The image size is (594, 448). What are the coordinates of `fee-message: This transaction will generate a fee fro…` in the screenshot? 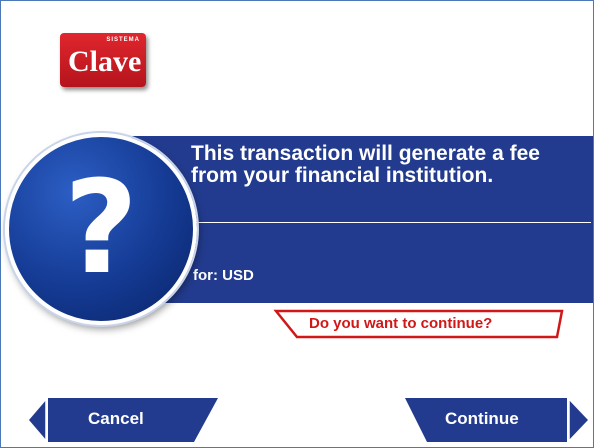 It's located at (365, 164).